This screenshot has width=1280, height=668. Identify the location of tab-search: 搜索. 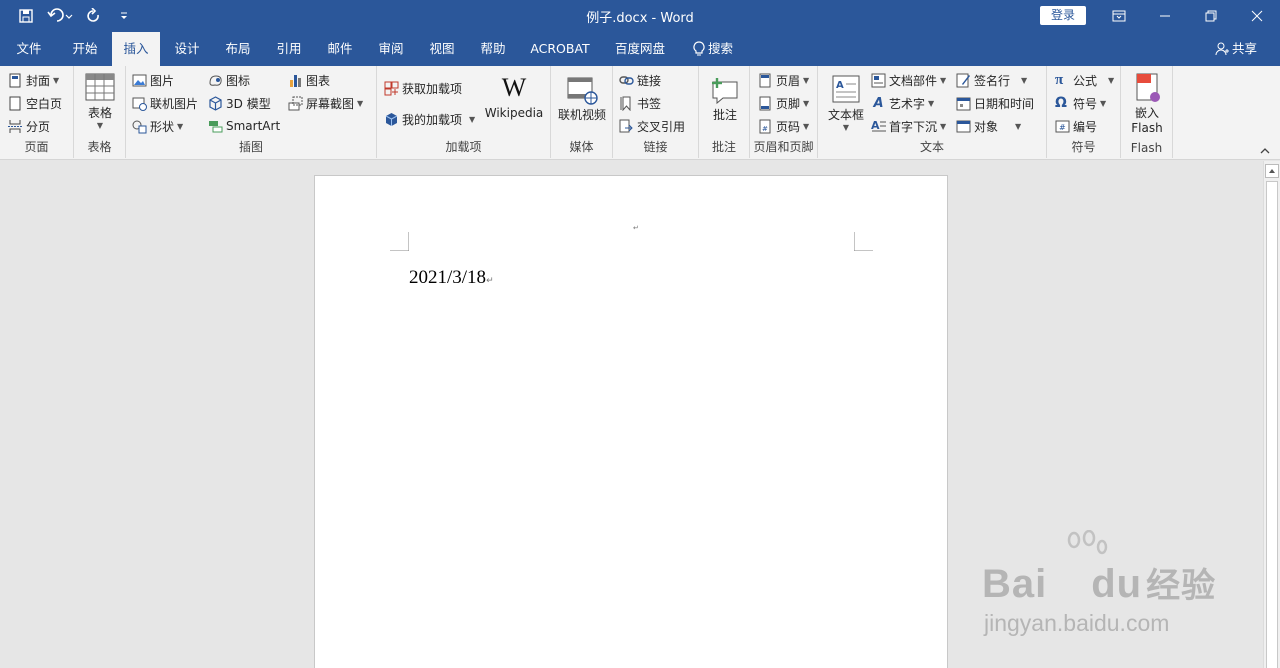
(713, 49).